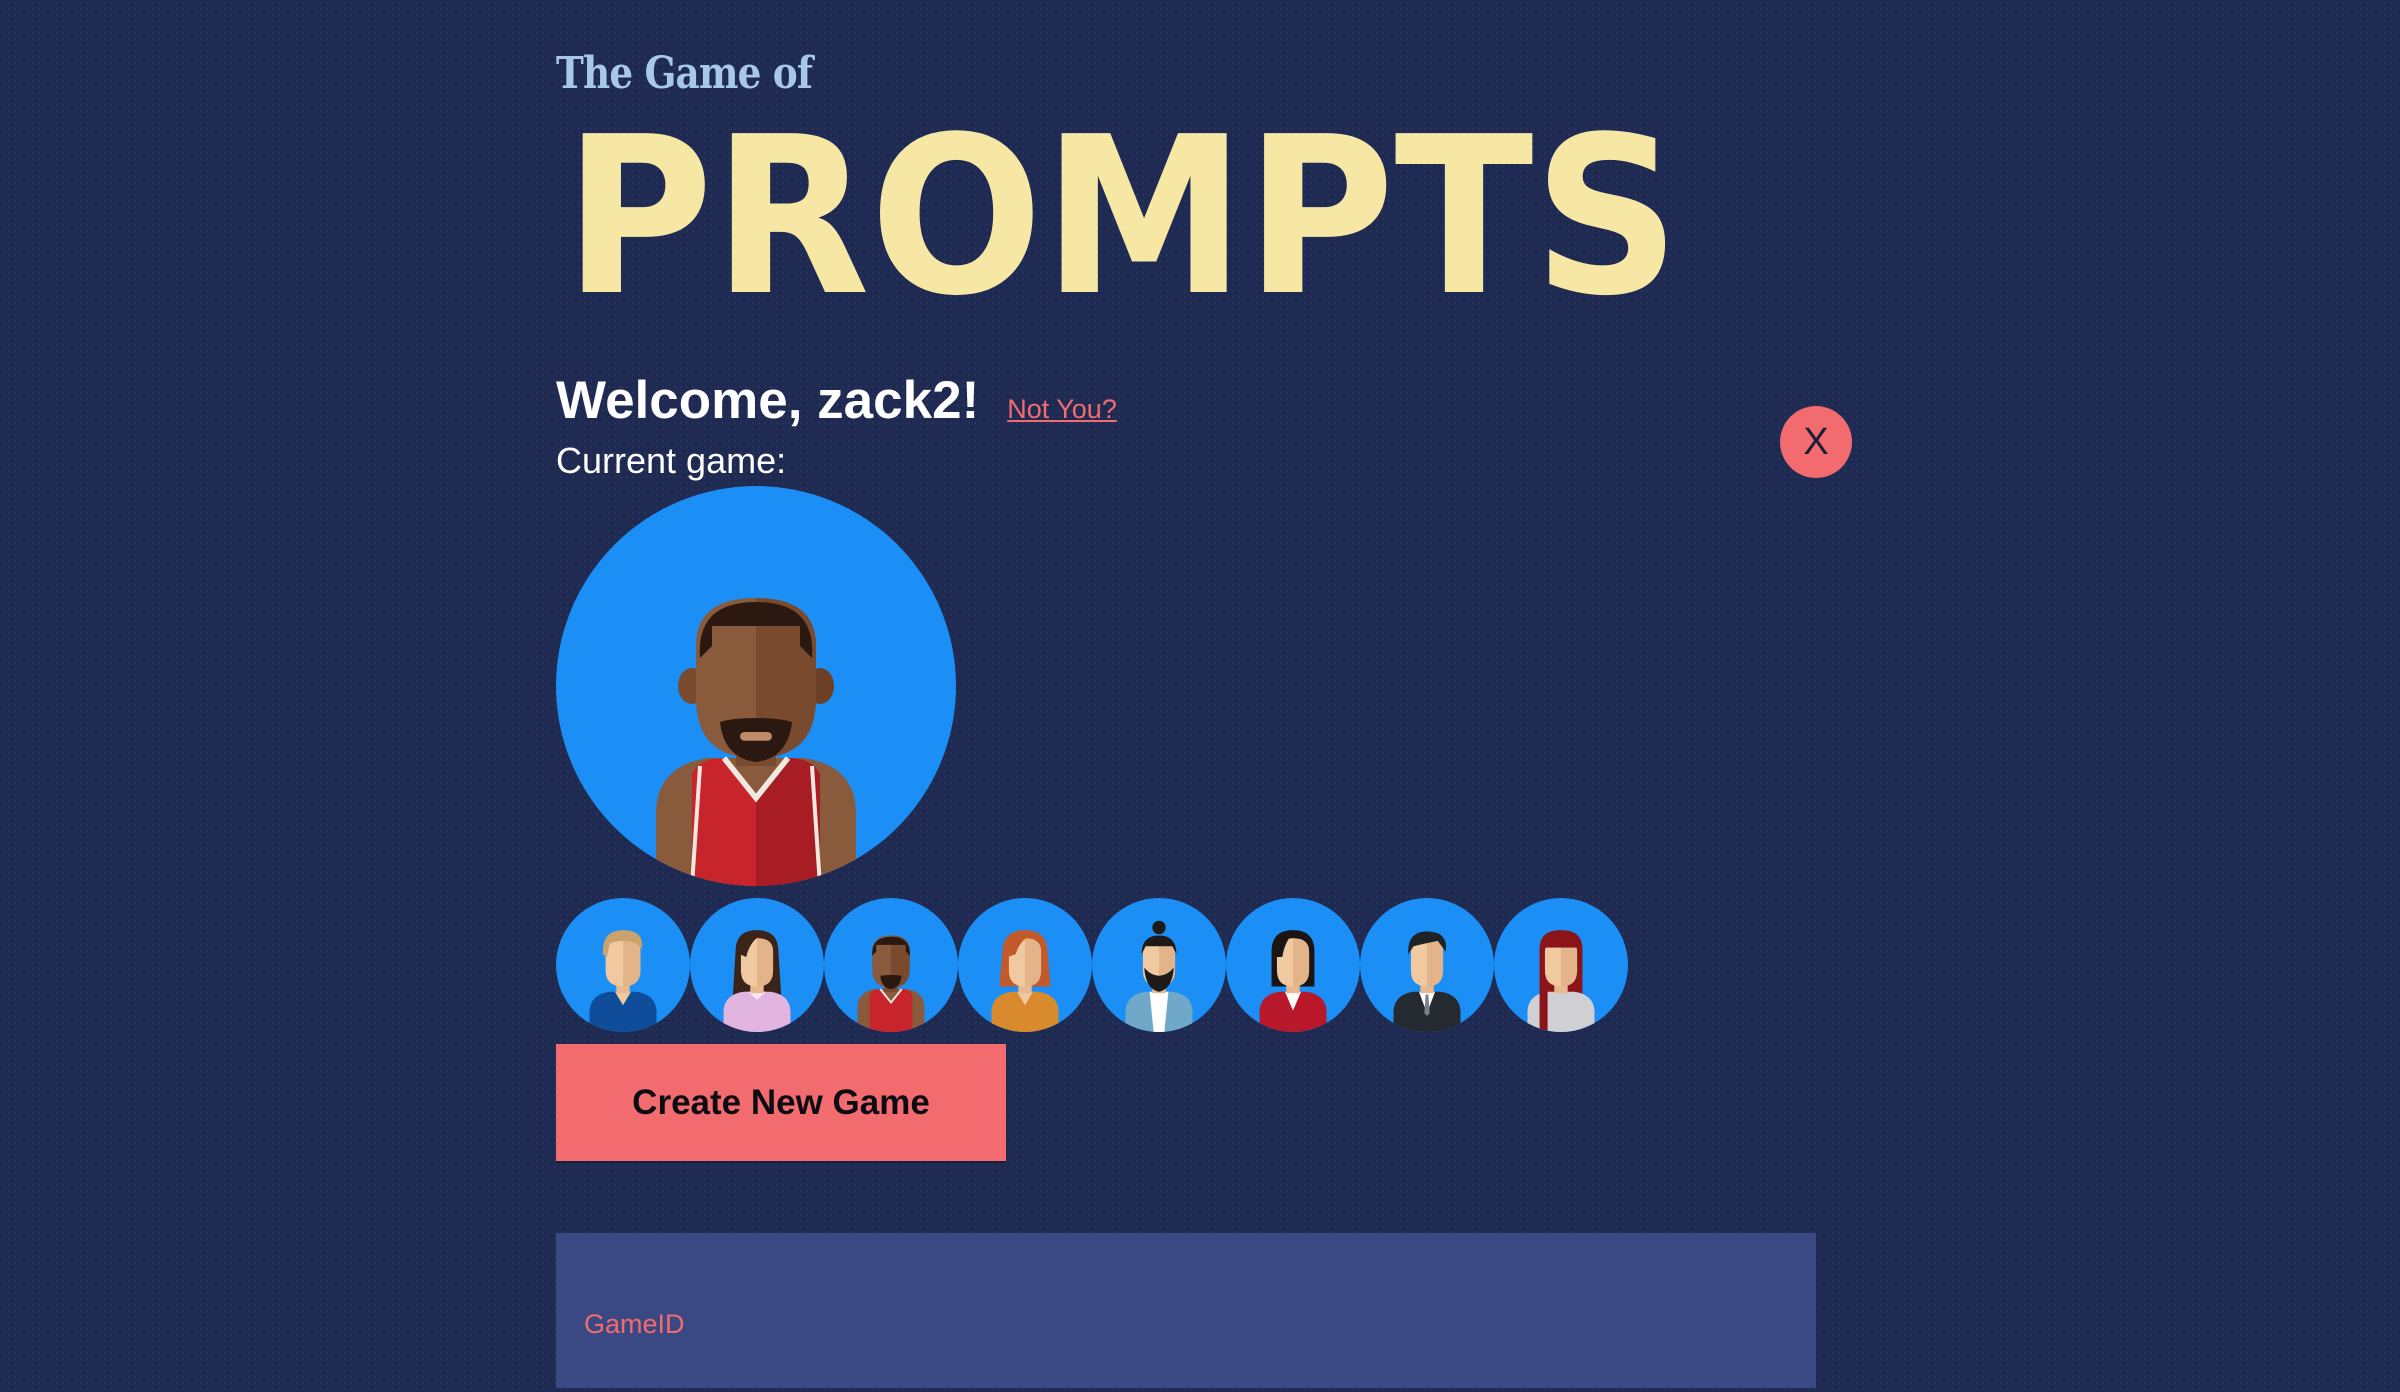  I want to click on welcome-row: Welcome, zack2! Not You?, so click(836, 400).